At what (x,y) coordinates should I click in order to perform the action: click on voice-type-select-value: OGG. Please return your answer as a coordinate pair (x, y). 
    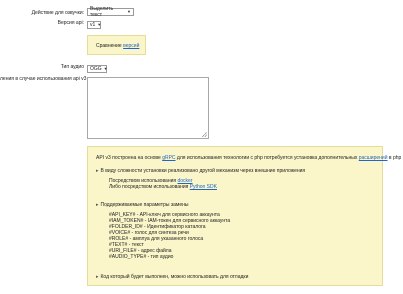
    Looking at the image, I should click on (96, 69).